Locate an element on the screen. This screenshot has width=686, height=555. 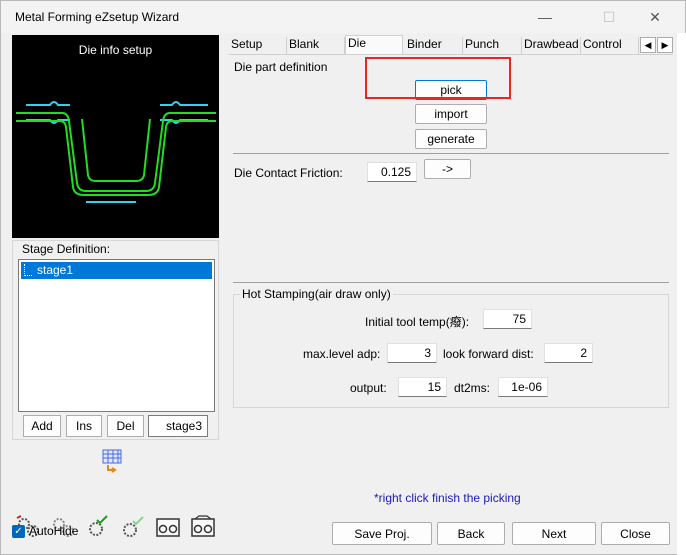
tab-scroll-left-icon: ◀ is located at coordinates (648, 45).